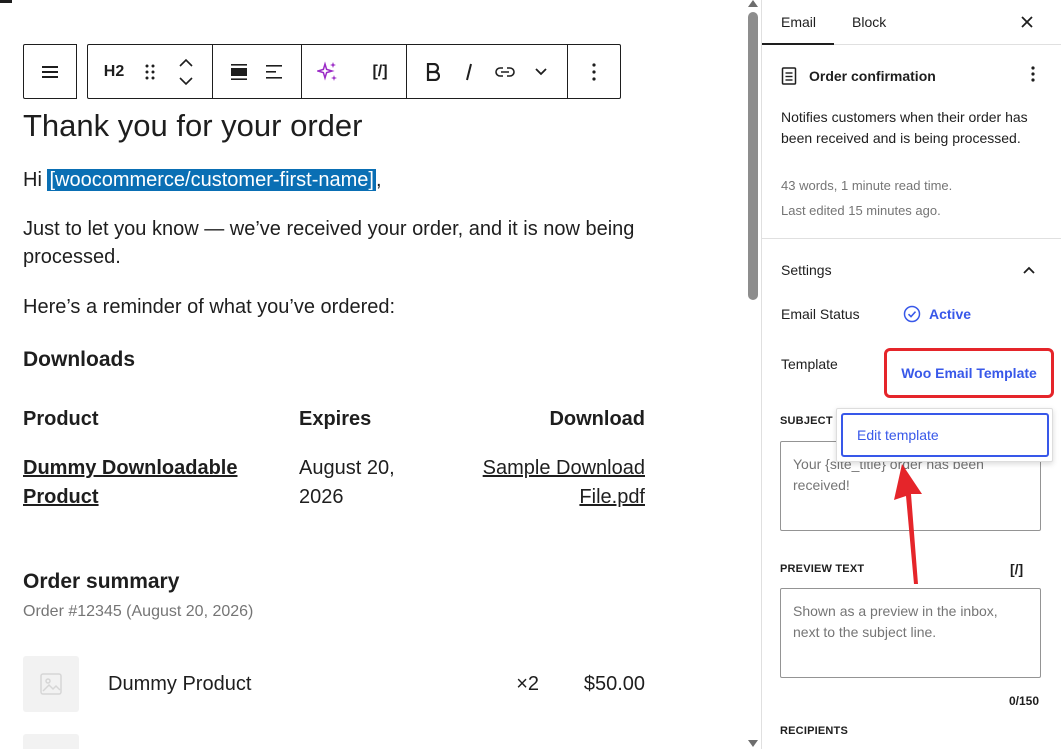  I want to click on card-header: Order confirmation, so click(911, 76).